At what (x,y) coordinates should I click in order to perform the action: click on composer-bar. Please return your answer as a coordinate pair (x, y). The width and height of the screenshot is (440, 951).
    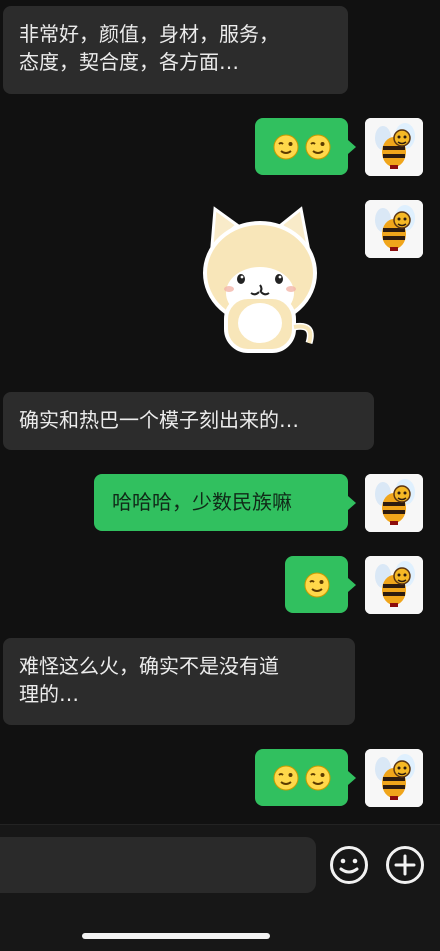
    Looking at the image, I should click on (220, 887).